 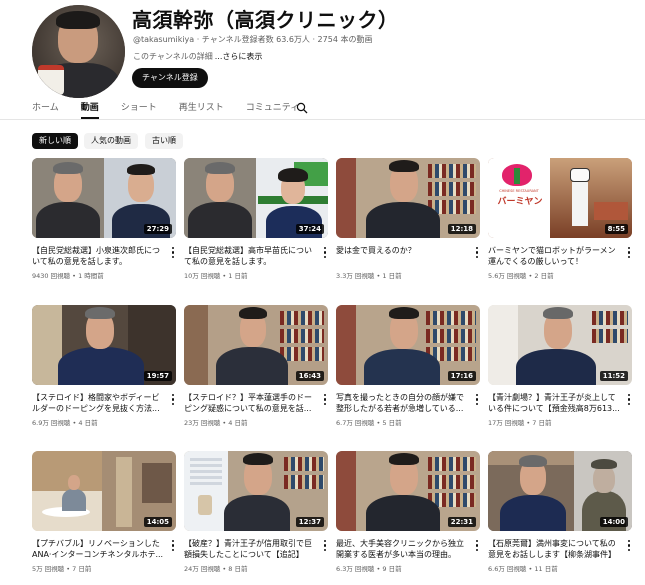 I want to click on video-title: 【自民党総裁選】小泉進次郎氏について私の意見を話します。, so click(x=98, y=256).